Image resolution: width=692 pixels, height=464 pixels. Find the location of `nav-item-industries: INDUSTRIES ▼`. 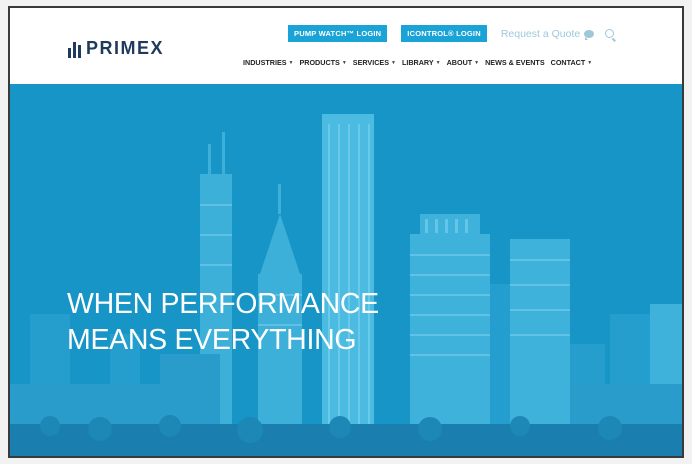

nav-item-industries: INDUSTRIES ▼ is located at coordinates (268, 62).